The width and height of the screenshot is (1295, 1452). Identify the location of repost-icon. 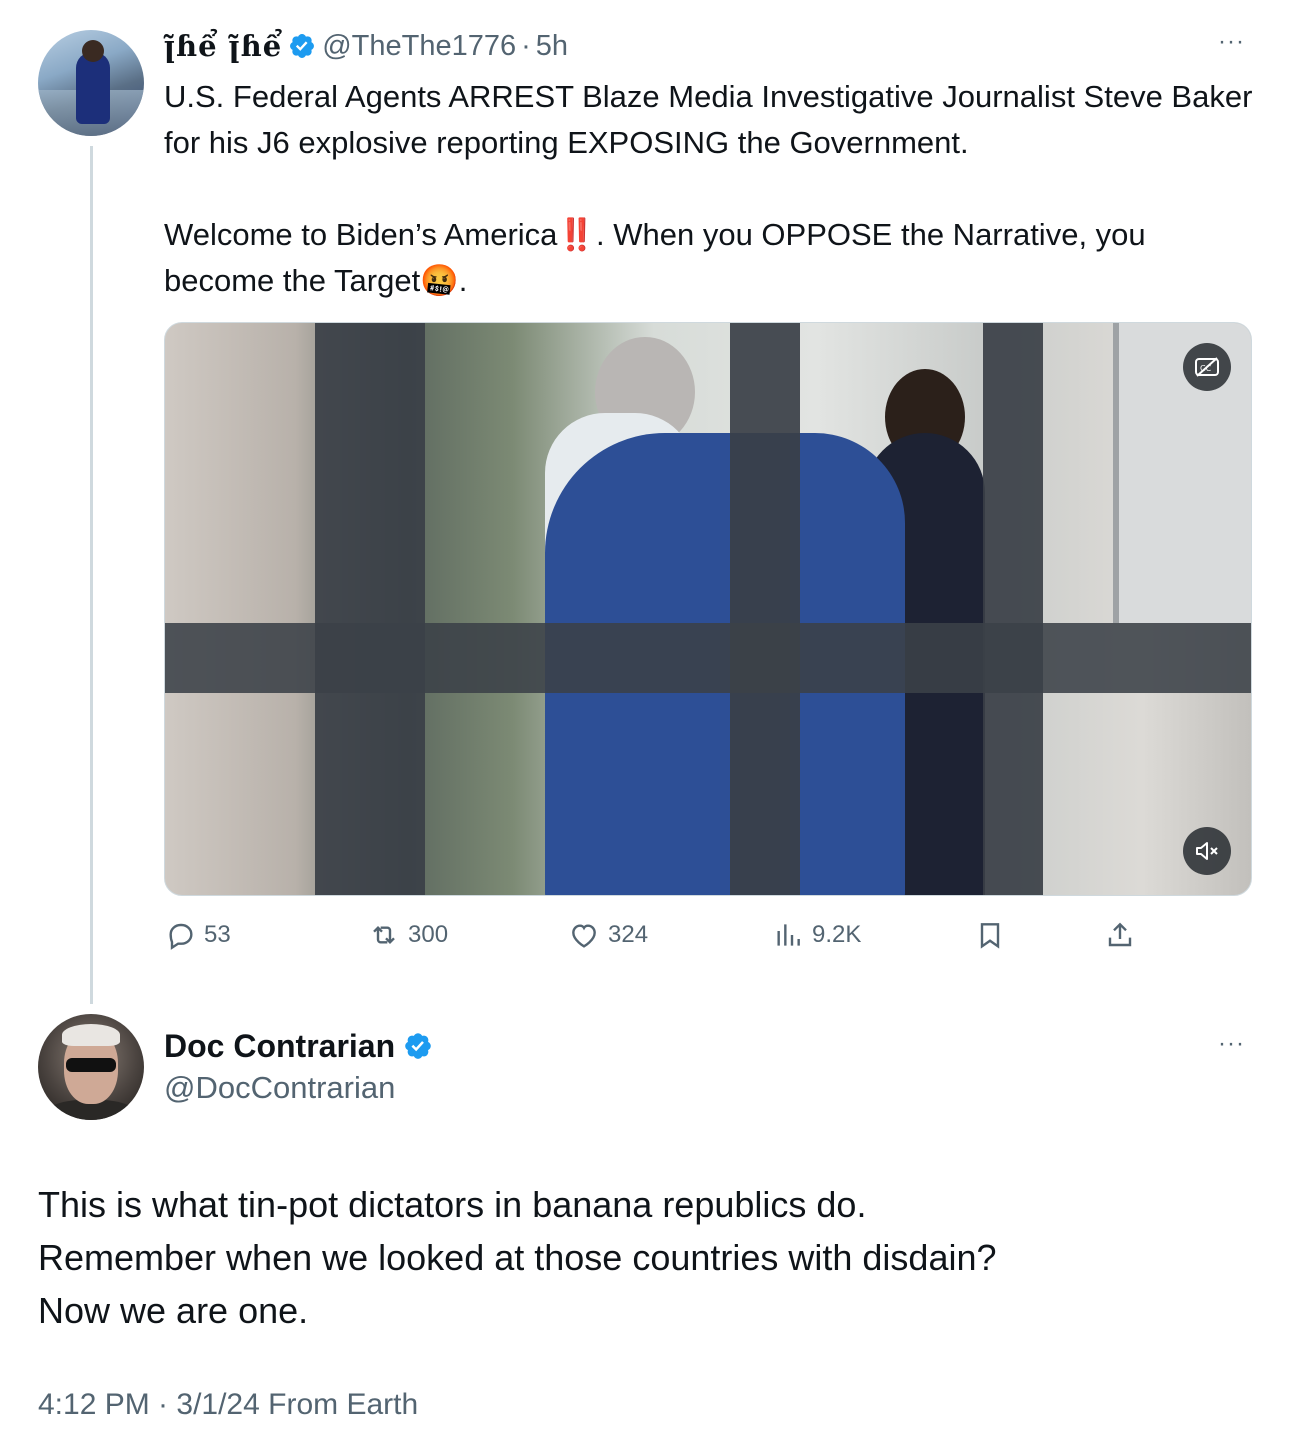
(384, 935).